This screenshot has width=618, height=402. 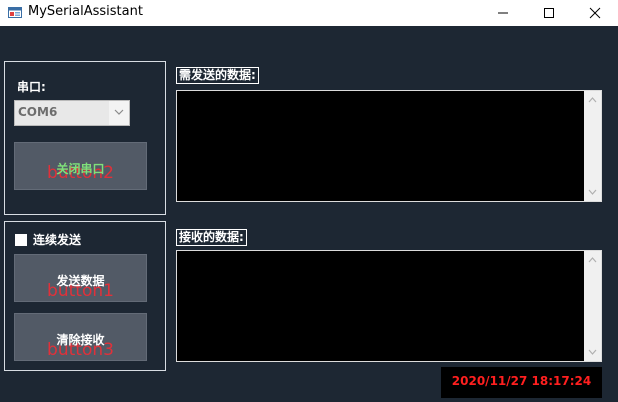 I want to click on window-title: MySerialAssistant, so click(x=85, y=11).